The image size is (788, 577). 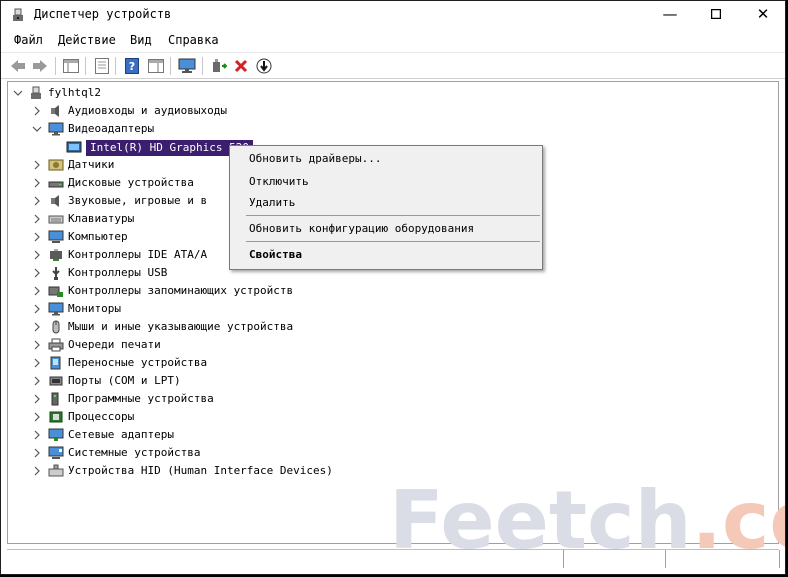 What do you see at coordinates (28, 40) in the screenshot?
I see `menu-file: Файл` at bounding box center [28, 40].